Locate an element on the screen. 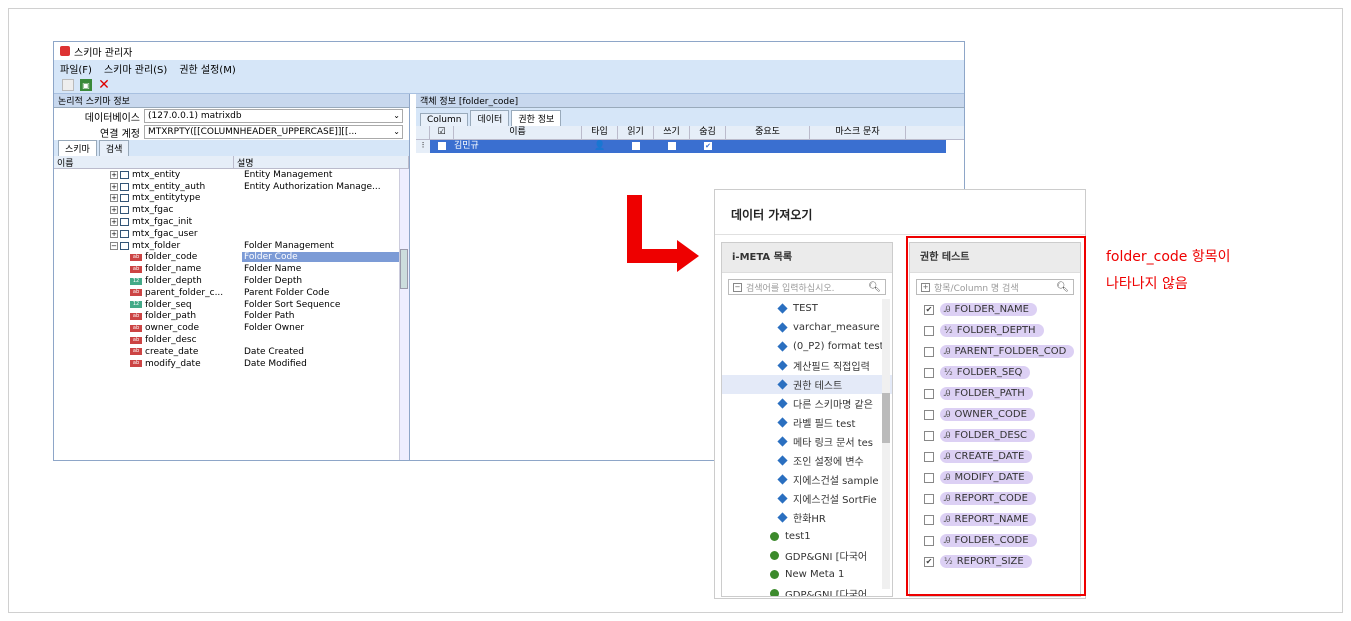 Image resolution: width=1351 pixels, height=621 pixels. meta-list-item: 다른 스키마명 같은 is located at coordinates (807, 403).